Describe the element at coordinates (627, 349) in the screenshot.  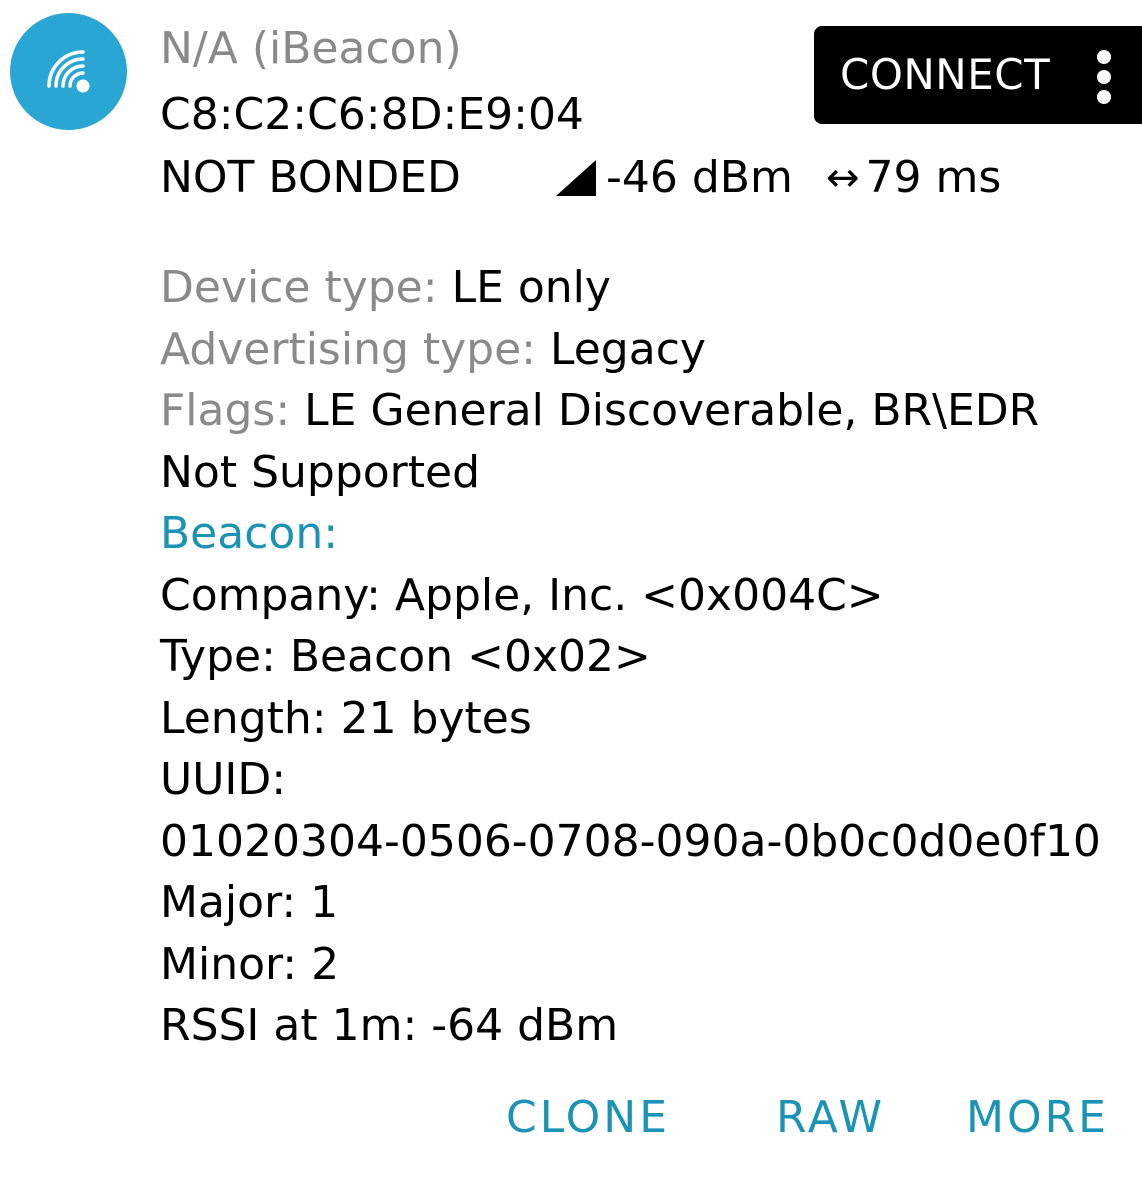
I see `advertising-type-value: Legacy` at that location.